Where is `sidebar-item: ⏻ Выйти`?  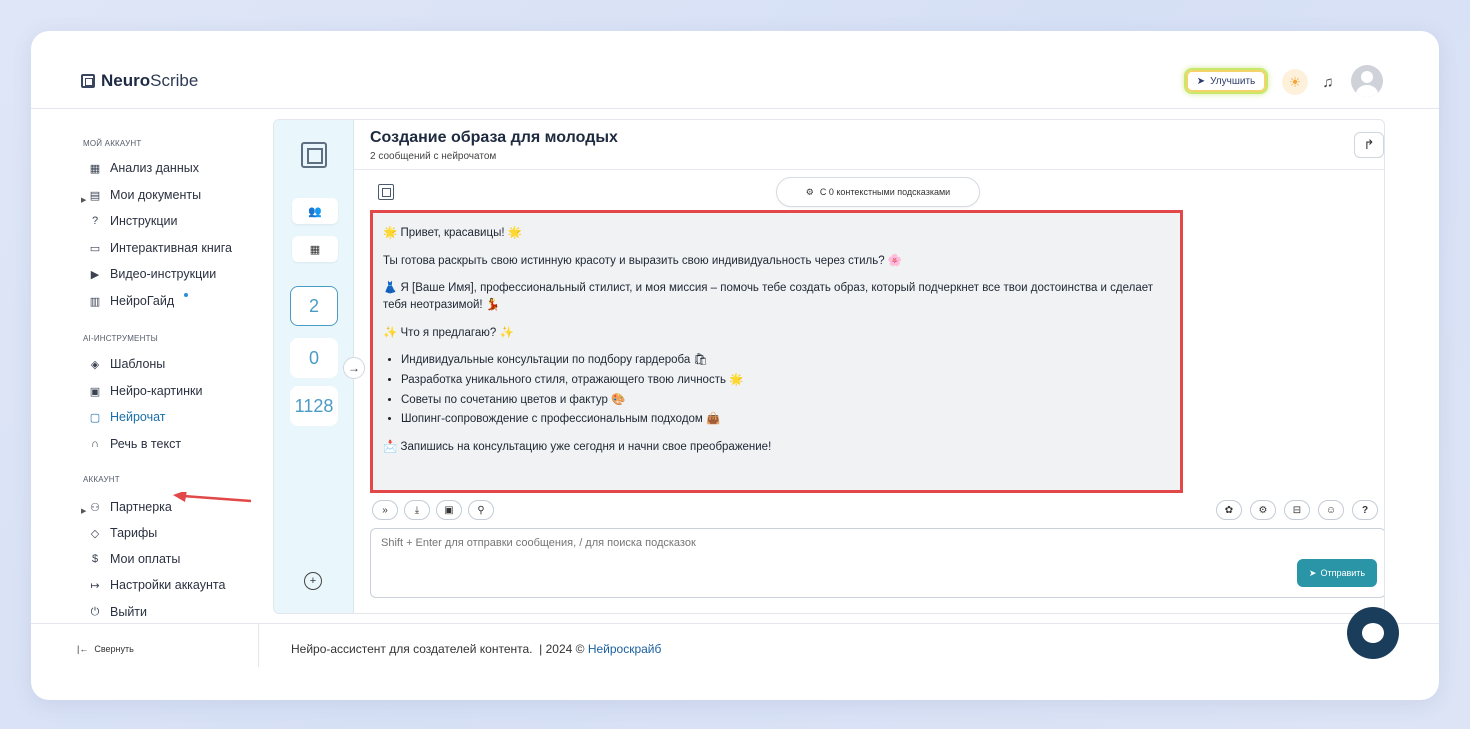 sidebar-item: ⏻ Выйти is located at coordinates (117, 612).